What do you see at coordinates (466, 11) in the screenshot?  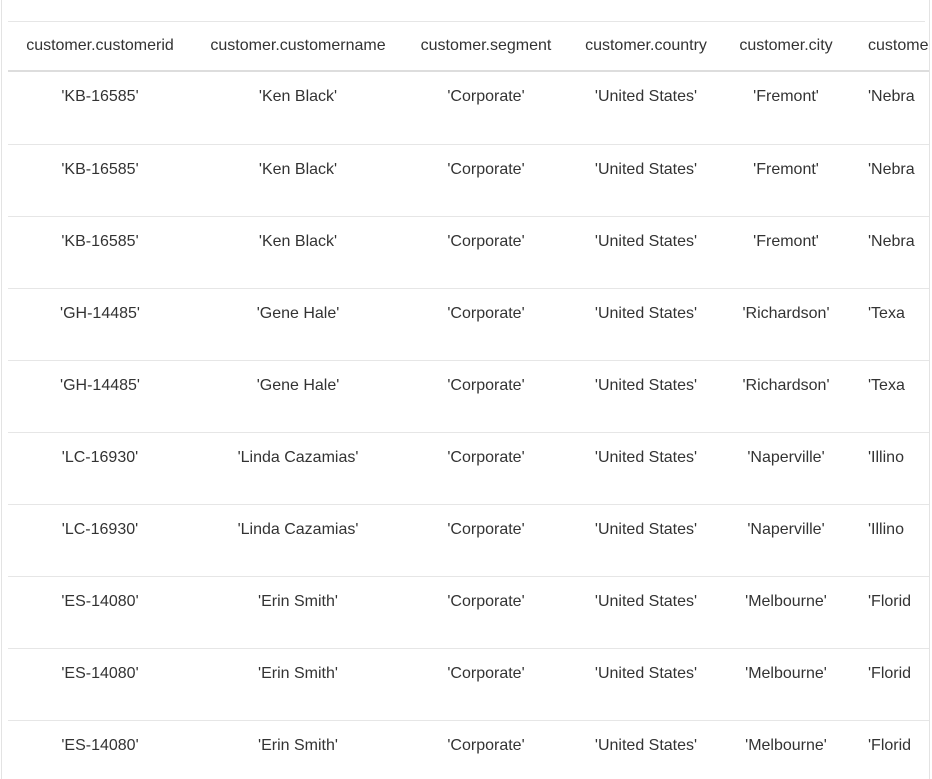 I see `table-top-bar` at bounding box center [466, 11].